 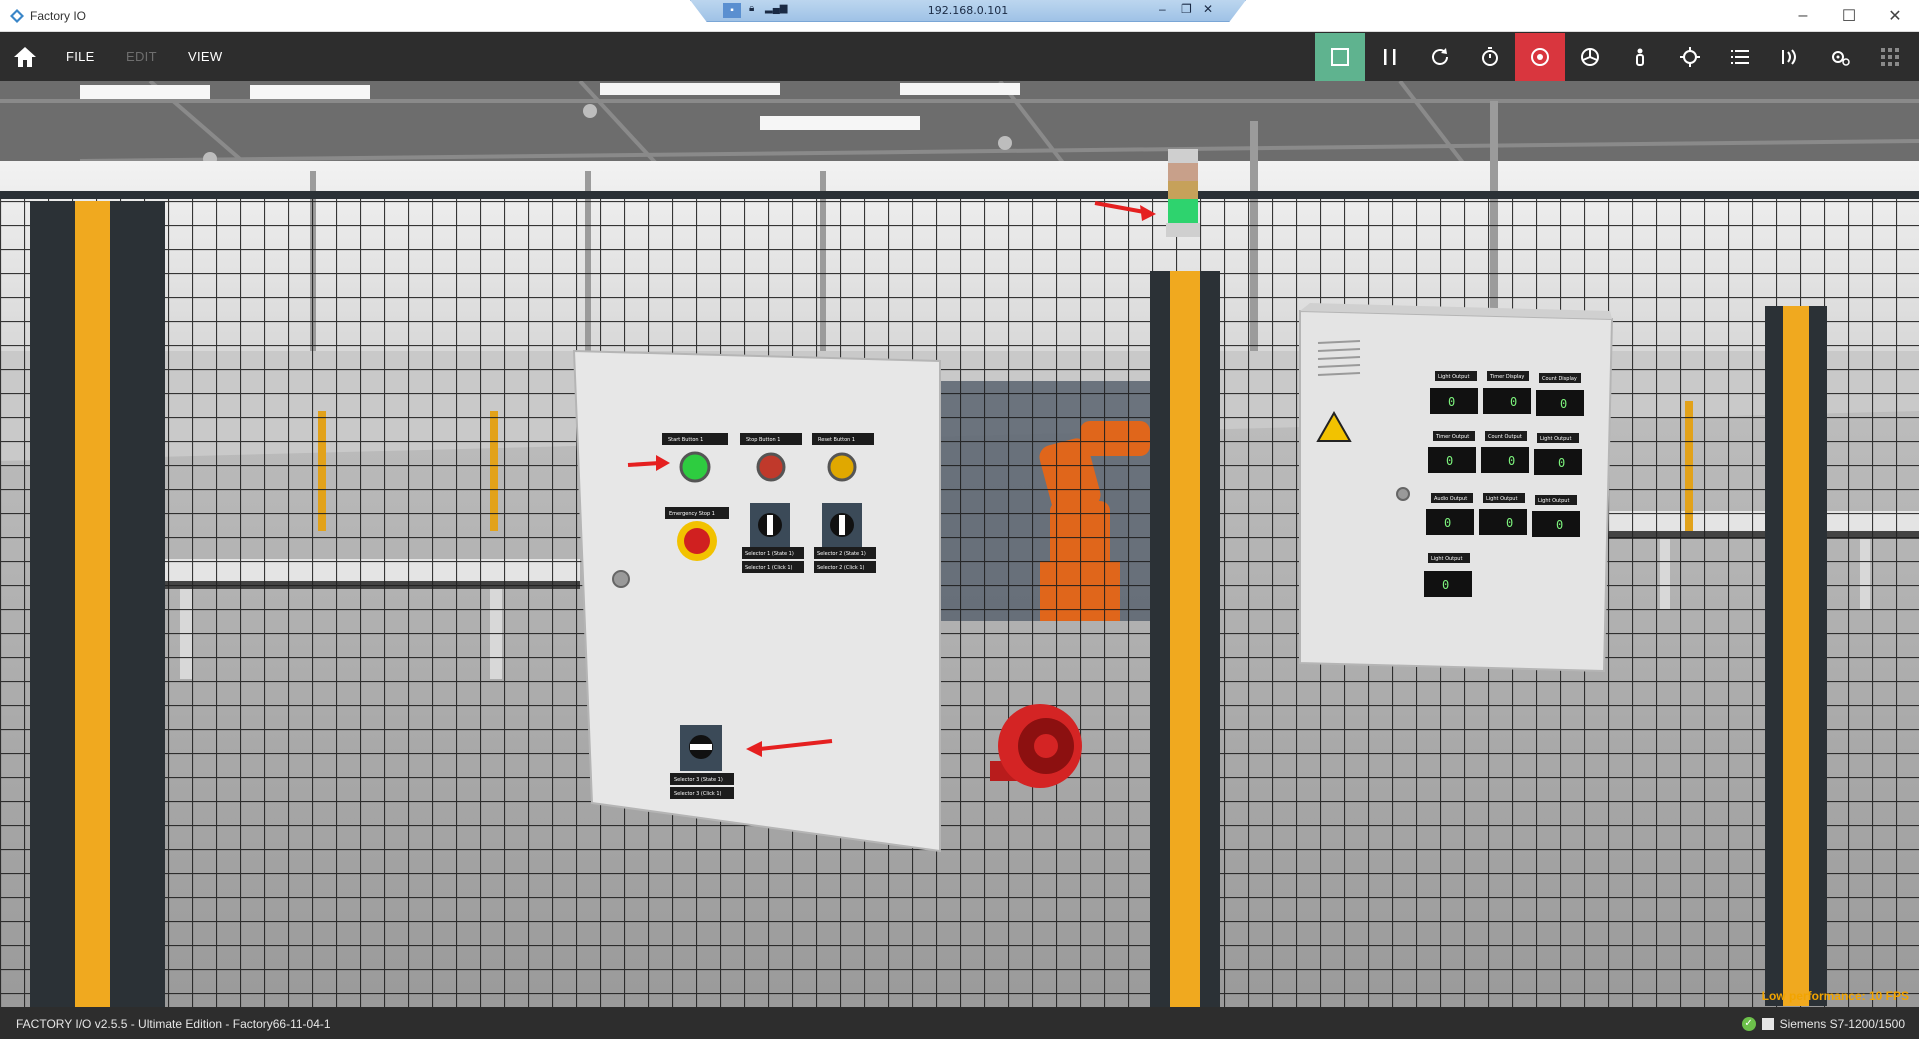 I want to click on focus-icon, so click(x=1690, y=57).